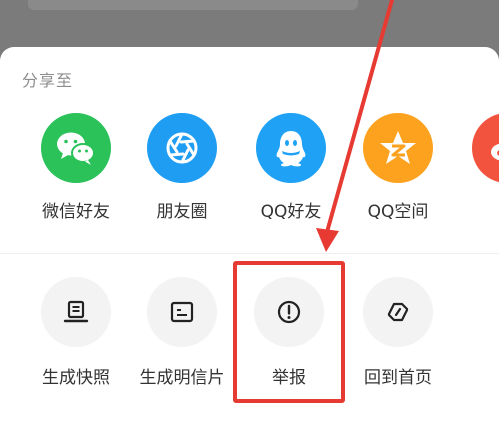  Describe the element at coordinates (398, 148) in the screenshot. I see `qzone-icon` at that location.